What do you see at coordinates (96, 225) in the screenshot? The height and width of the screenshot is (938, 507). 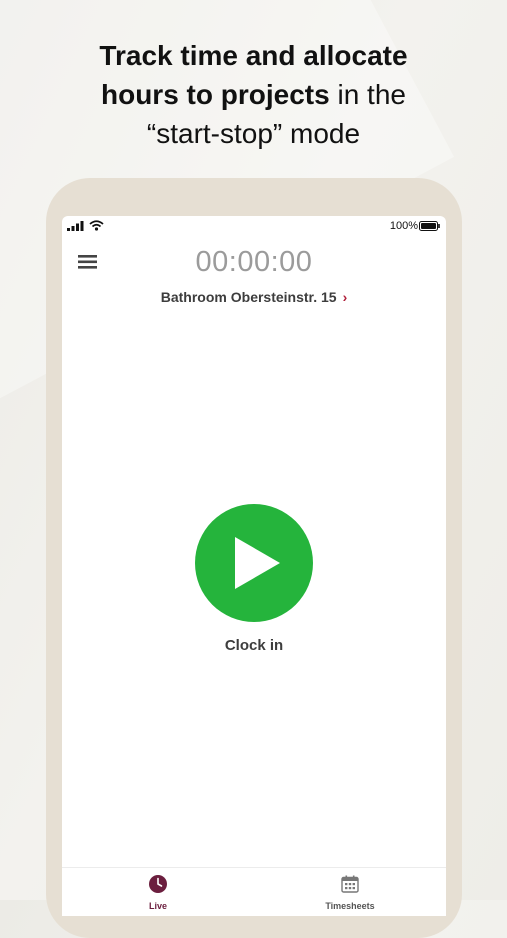 I see `wifi-icon` at bounding box center [96, 225].